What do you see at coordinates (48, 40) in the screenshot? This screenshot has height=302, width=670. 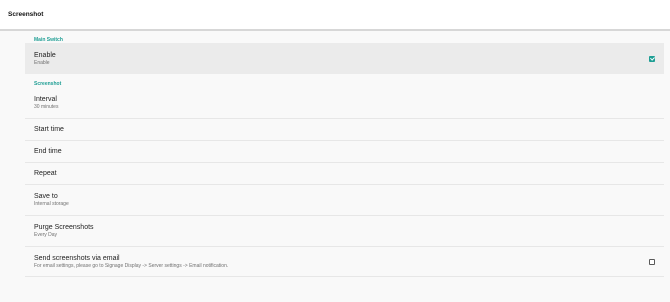 I see `section-header-main-switch: Main Switch` at bounding box center [48, 40].